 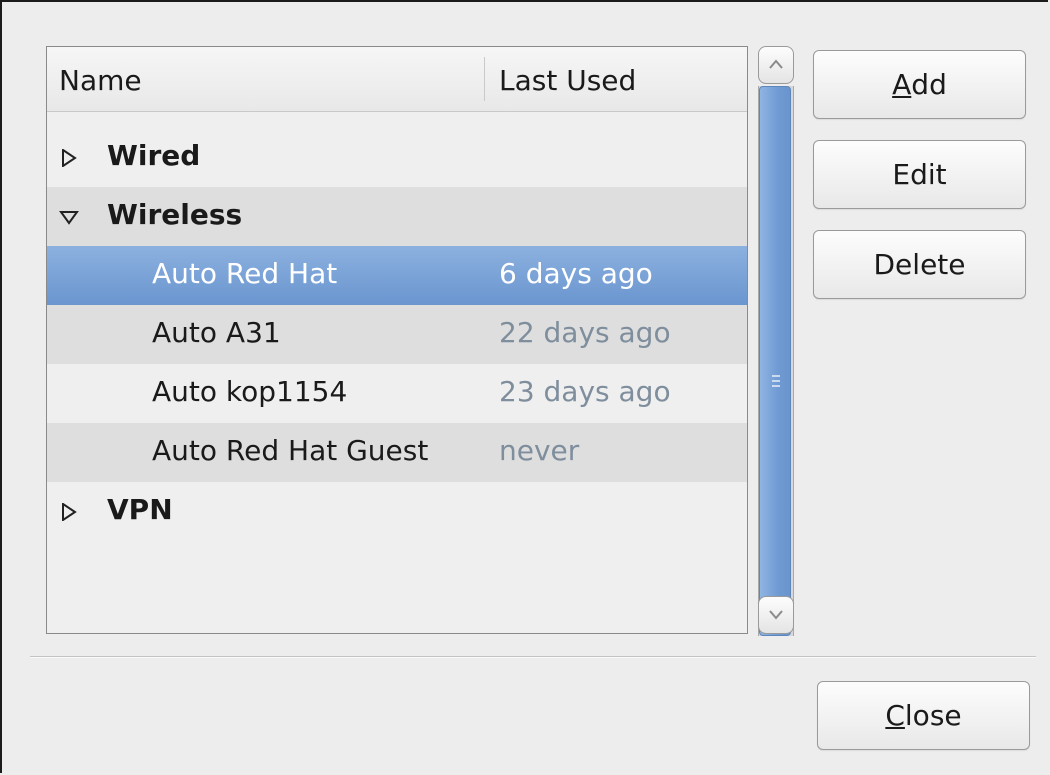 I want to click on connection-name: Auto Red Hat Guest, so click(x=290, y=450).